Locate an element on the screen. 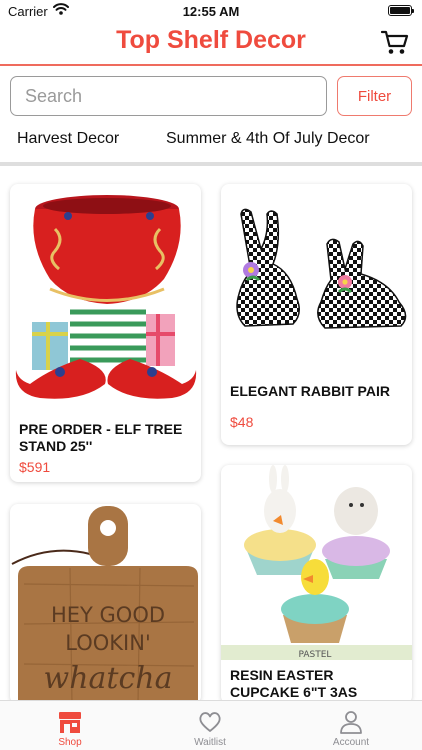  tab-label: Account is located at coordinates (351, 742).